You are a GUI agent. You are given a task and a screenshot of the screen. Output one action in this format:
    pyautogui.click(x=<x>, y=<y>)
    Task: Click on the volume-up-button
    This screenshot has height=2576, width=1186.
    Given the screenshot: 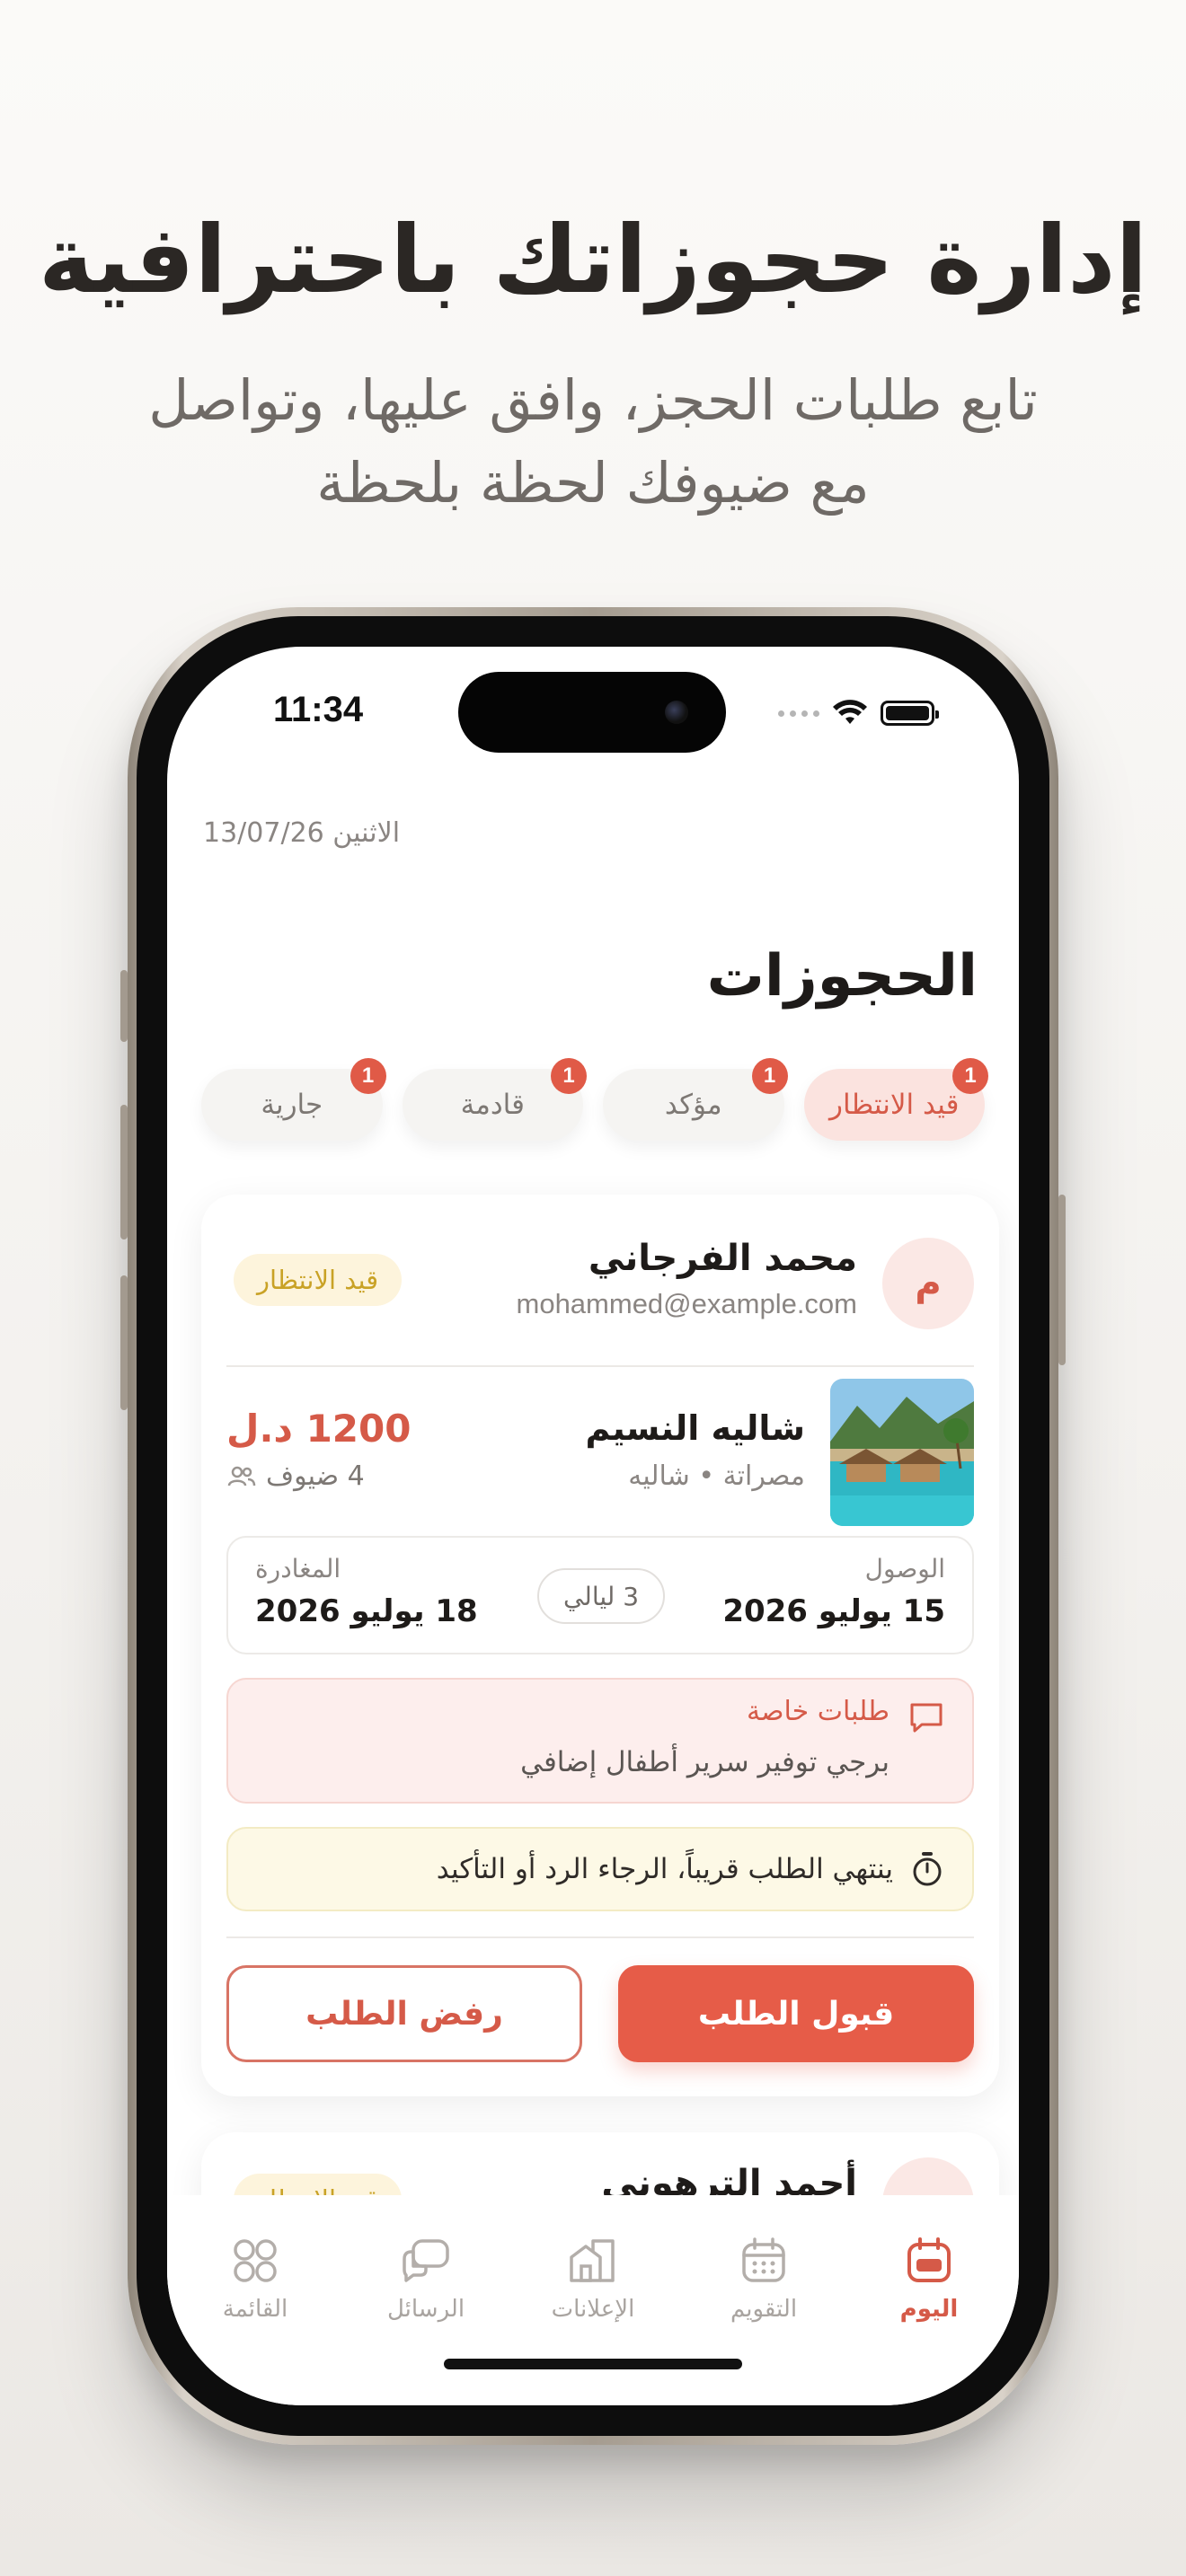 What is the action you would take?
    pyautogui.click(x=124, y=1172)
    